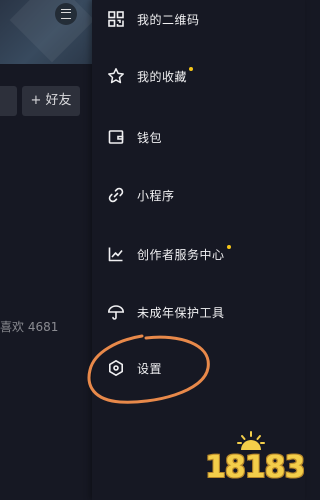  I want to click on drawer-item-label: 创作者服务中心, so click(181, 254).